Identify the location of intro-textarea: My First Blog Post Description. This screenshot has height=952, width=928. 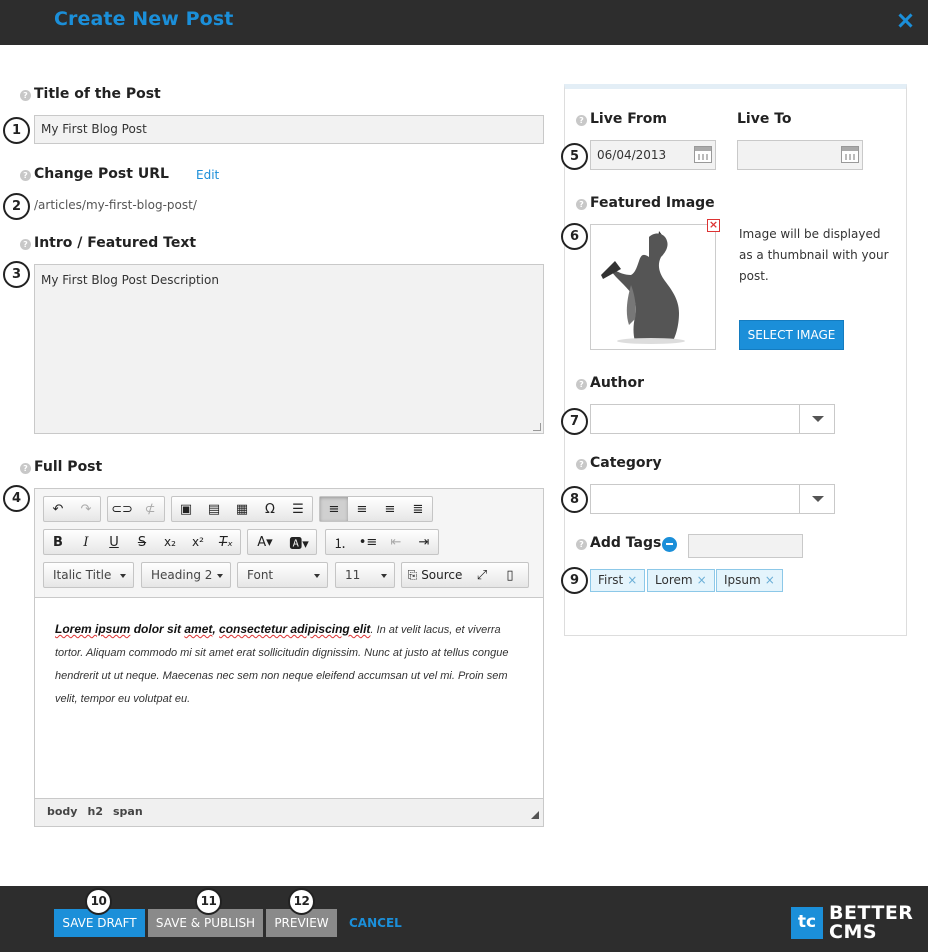
(289, 349).